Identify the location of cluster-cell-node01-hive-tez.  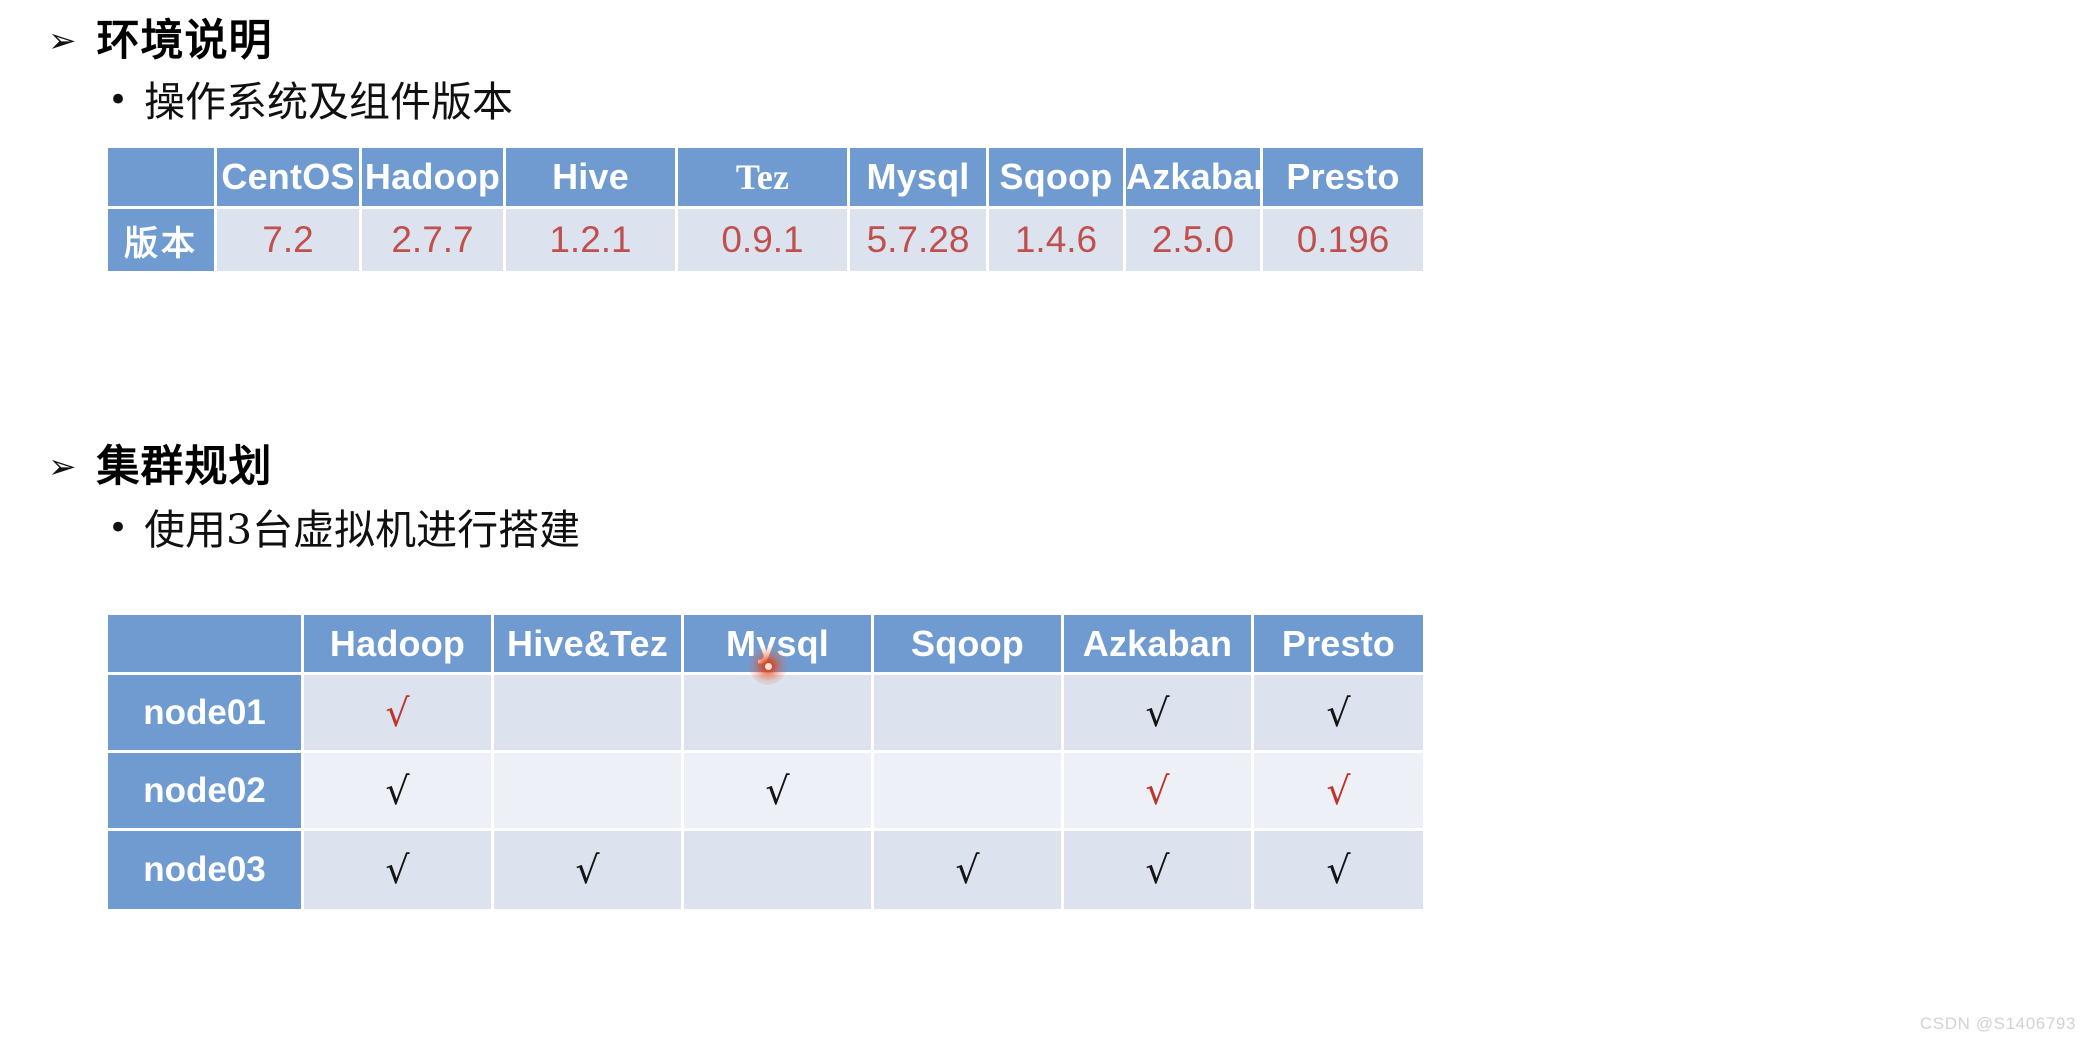
(589, 714).